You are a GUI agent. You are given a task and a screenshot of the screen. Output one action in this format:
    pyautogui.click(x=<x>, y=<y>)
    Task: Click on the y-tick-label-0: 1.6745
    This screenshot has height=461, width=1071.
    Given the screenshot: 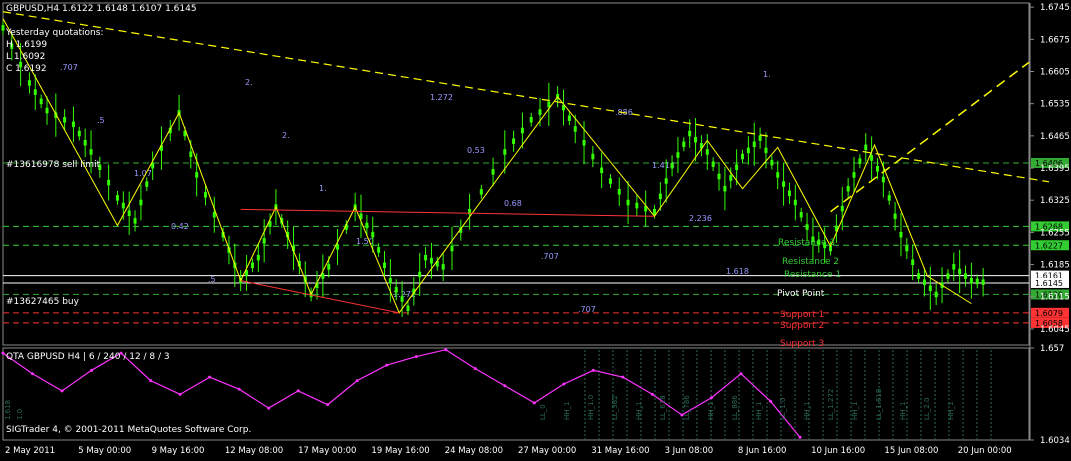 What is the action you would take?
    pyautogui.click(x=1055, y=8)
    